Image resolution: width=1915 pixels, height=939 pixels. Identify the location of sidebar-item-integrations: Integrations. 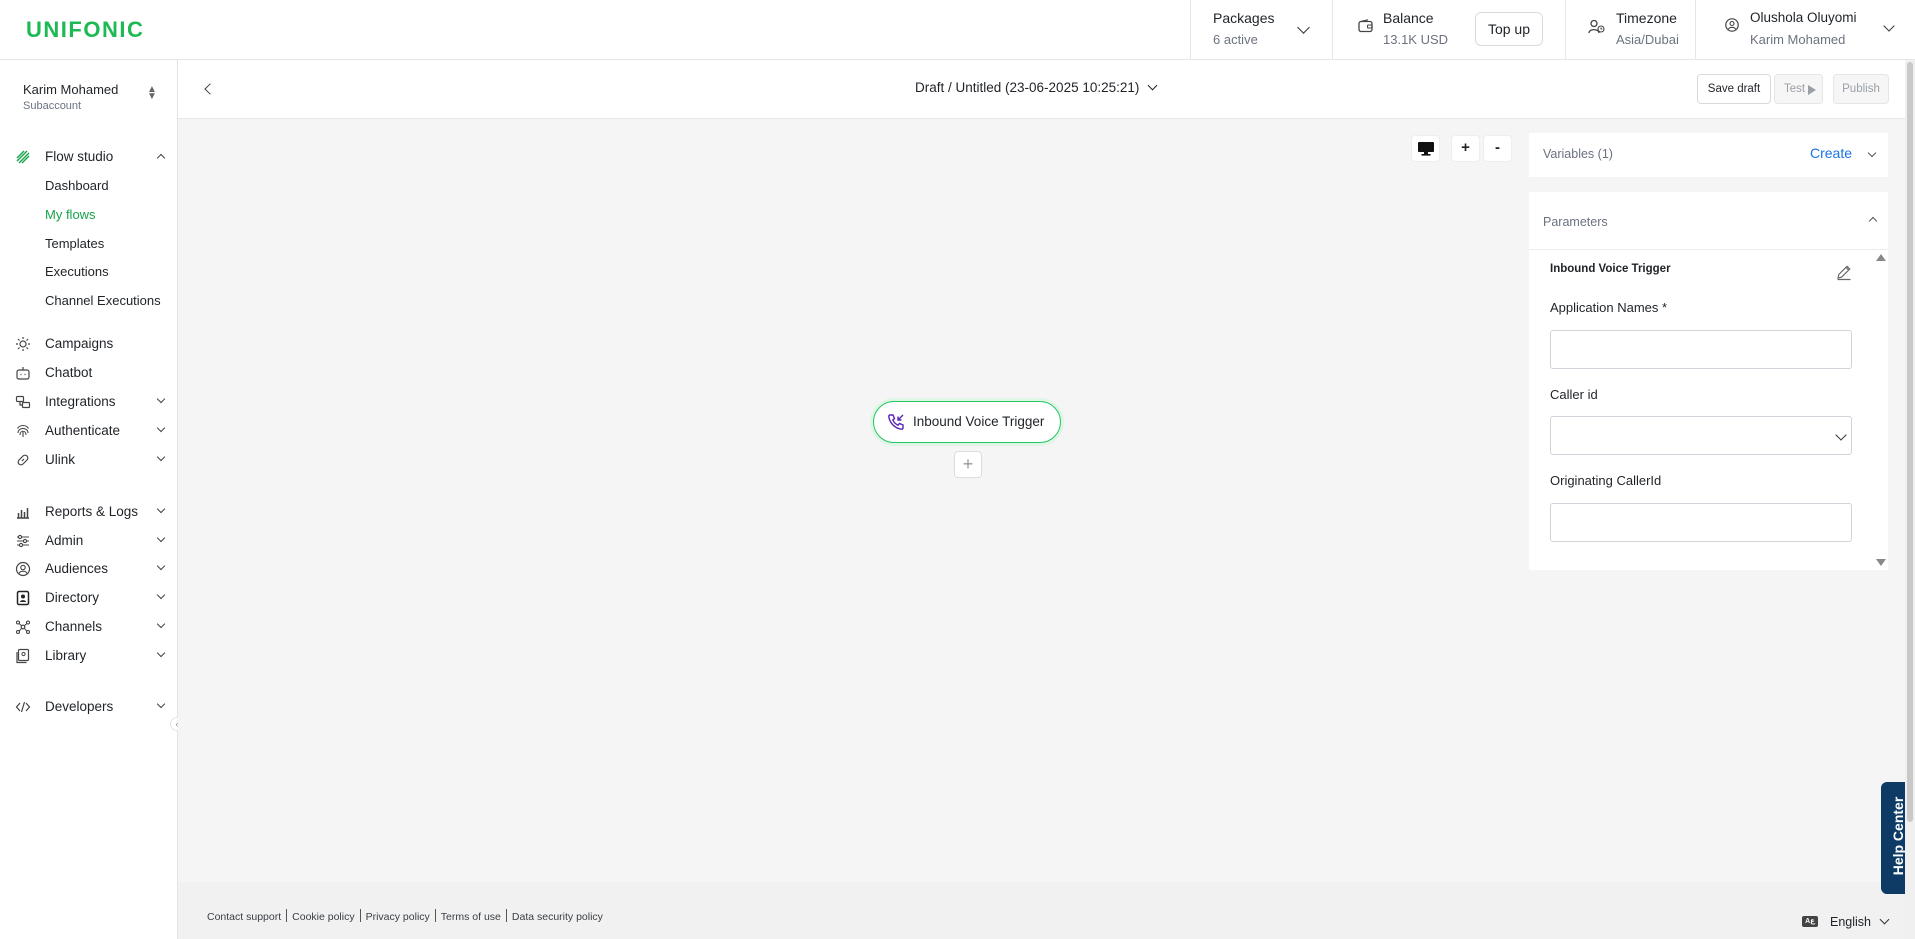
(89, 402).